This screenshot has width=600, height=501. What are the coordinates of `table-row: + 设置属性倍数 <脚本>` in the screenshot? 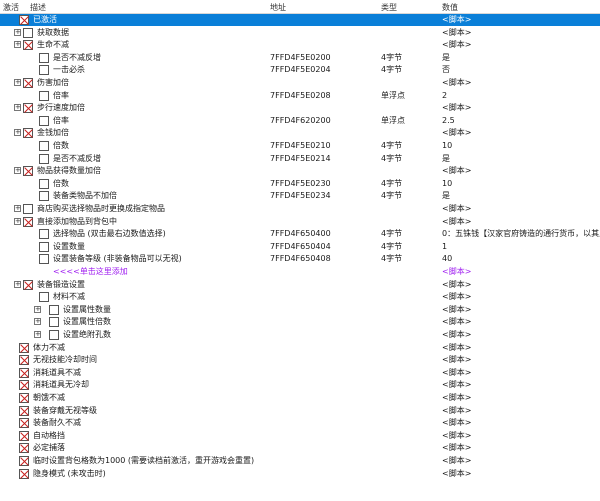 It's located at (300, 322).